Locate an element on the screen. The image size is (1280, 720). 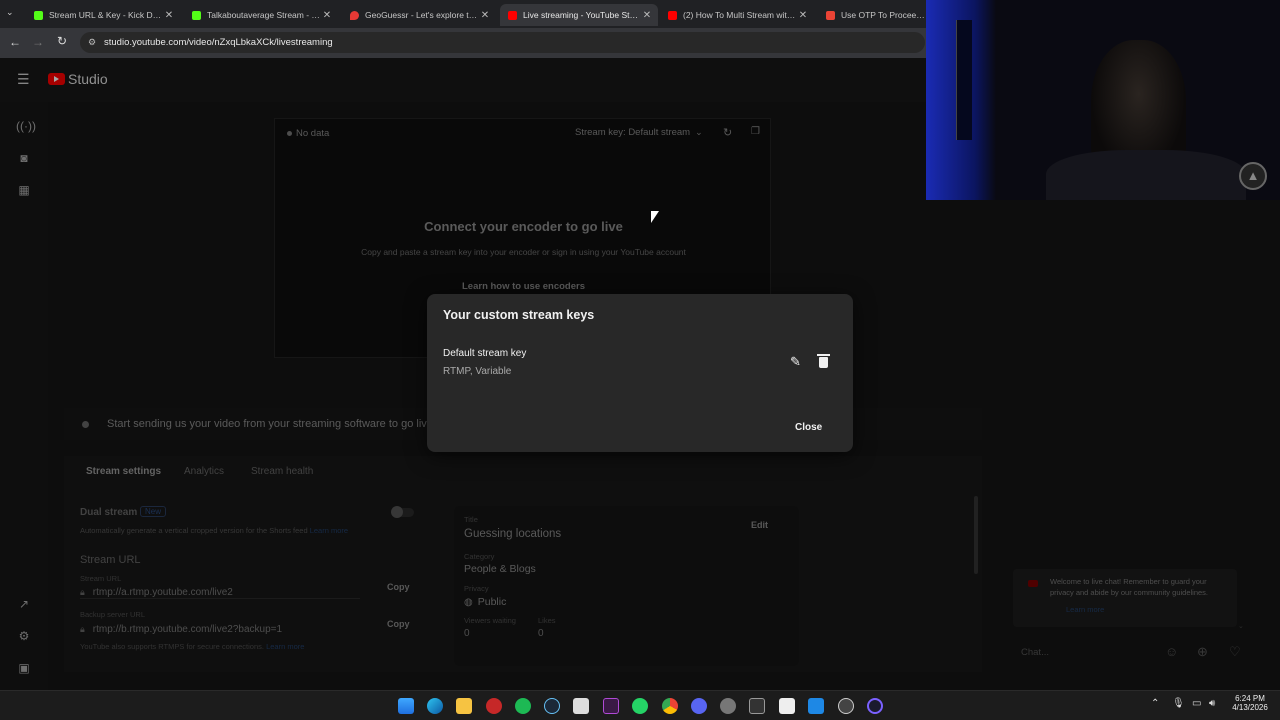
settings-gear-icon is located at coordinates (728, 706).